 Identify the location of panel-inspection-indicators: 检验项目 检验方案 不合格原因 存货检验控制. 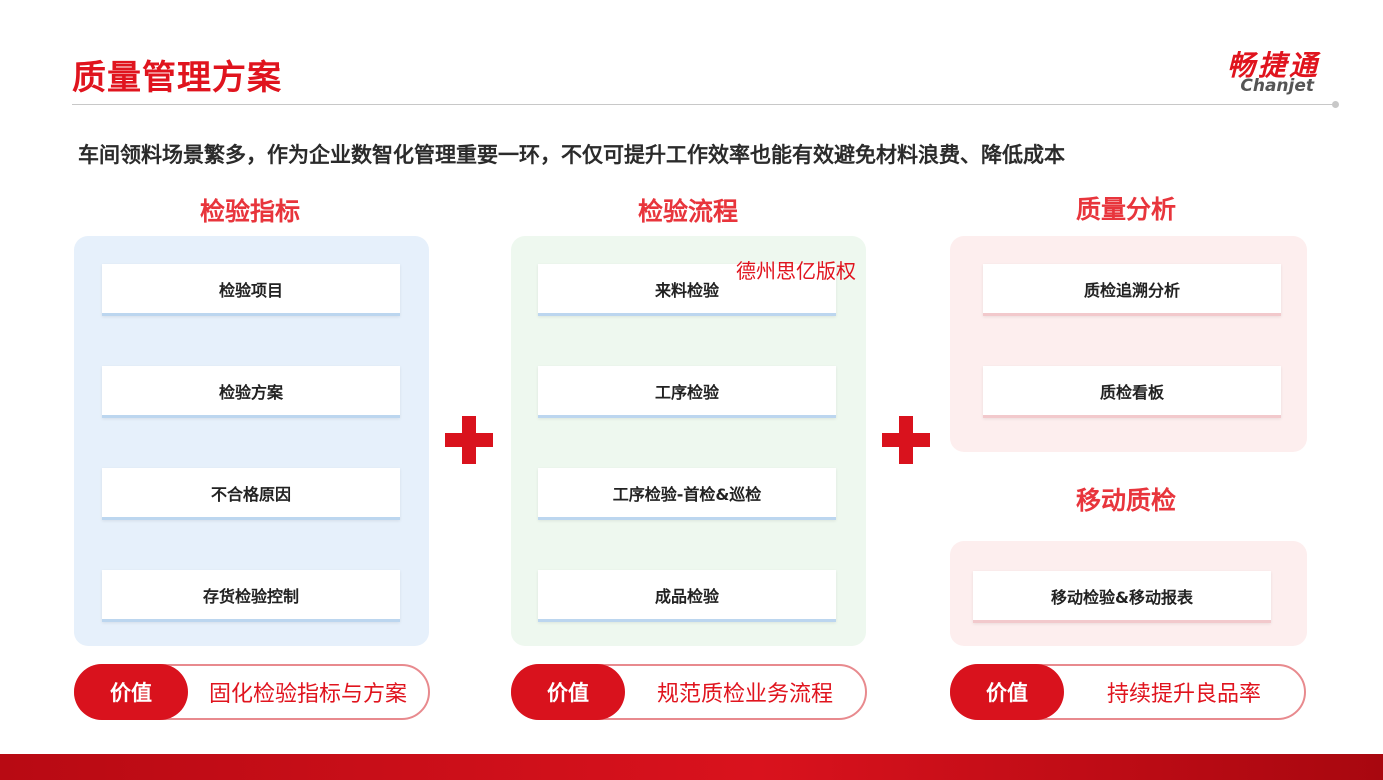
(251, 441).